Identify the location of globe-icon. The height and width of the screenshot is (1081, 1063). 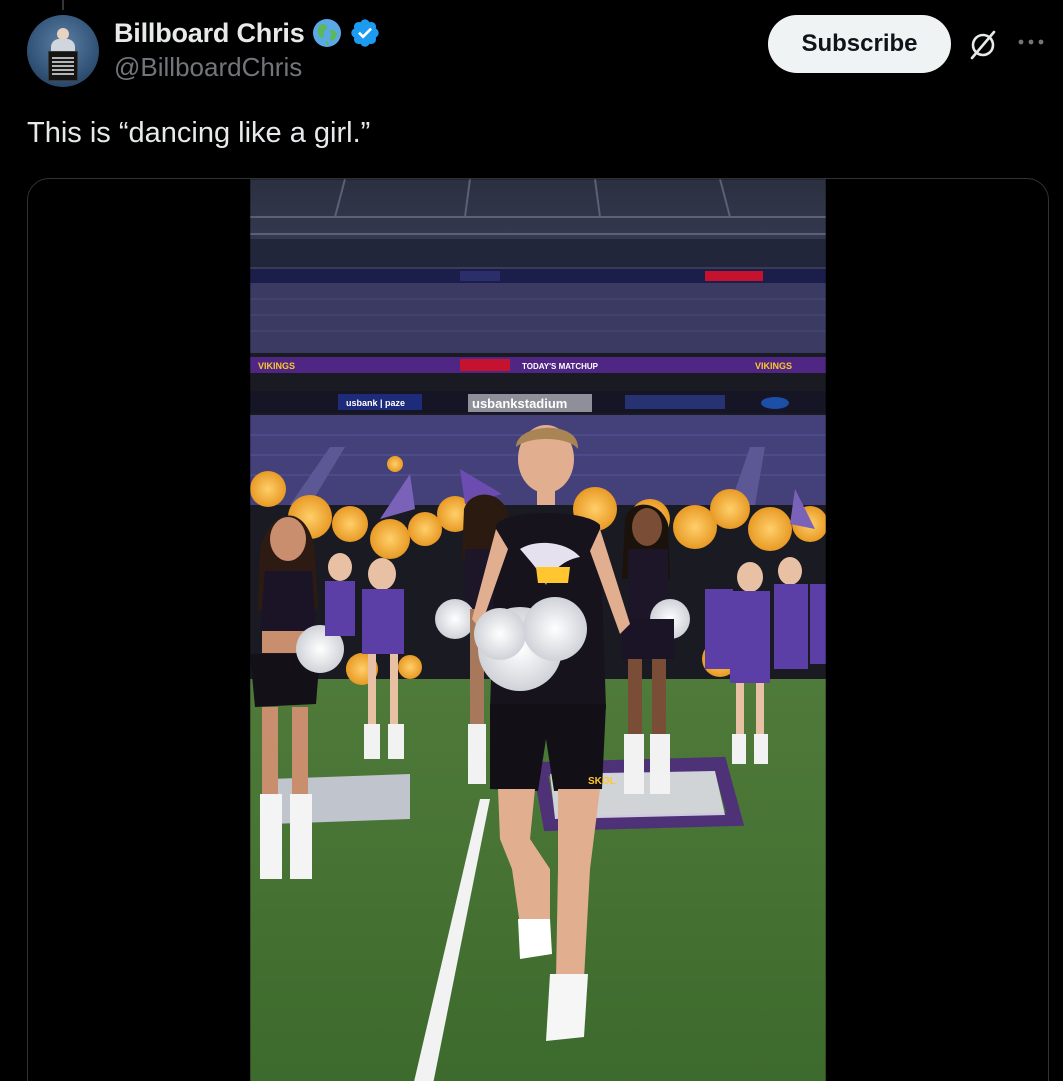
(326, 33).